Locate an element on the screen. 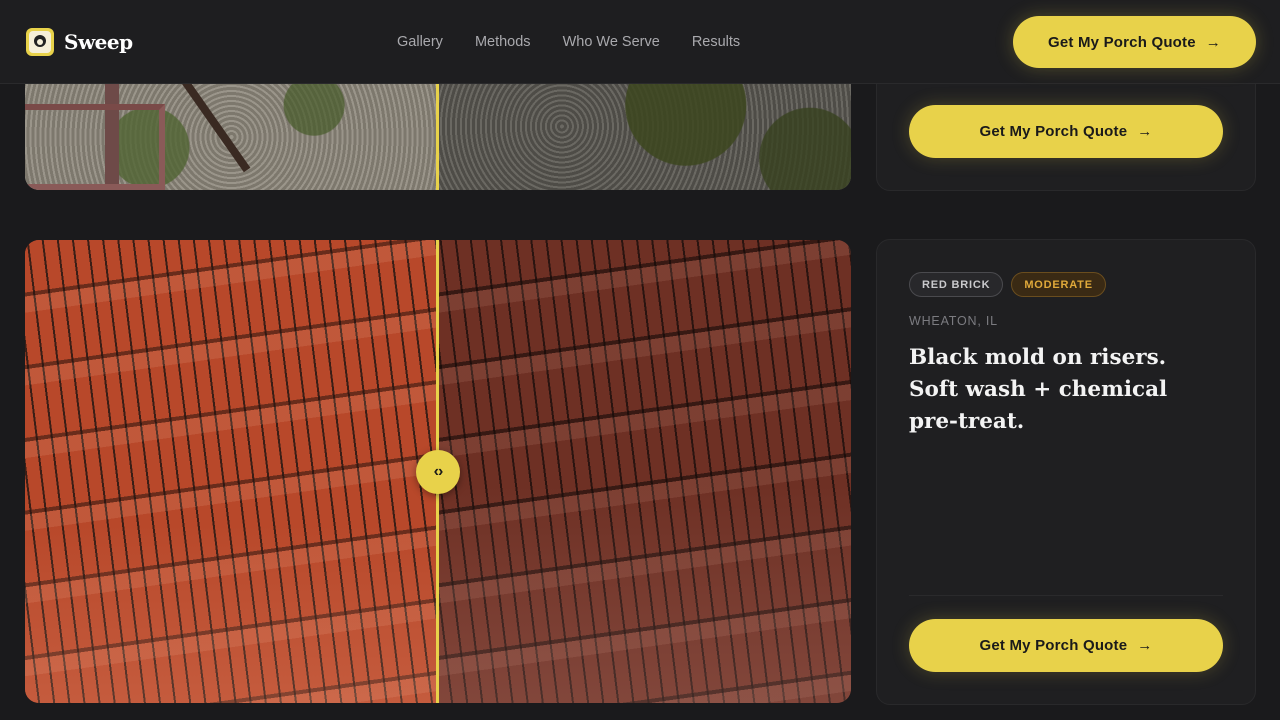 This screenshot has width=1280, height=720. header-quote-button: Get My Porch Quote → is located at coordinates (1134, 42).